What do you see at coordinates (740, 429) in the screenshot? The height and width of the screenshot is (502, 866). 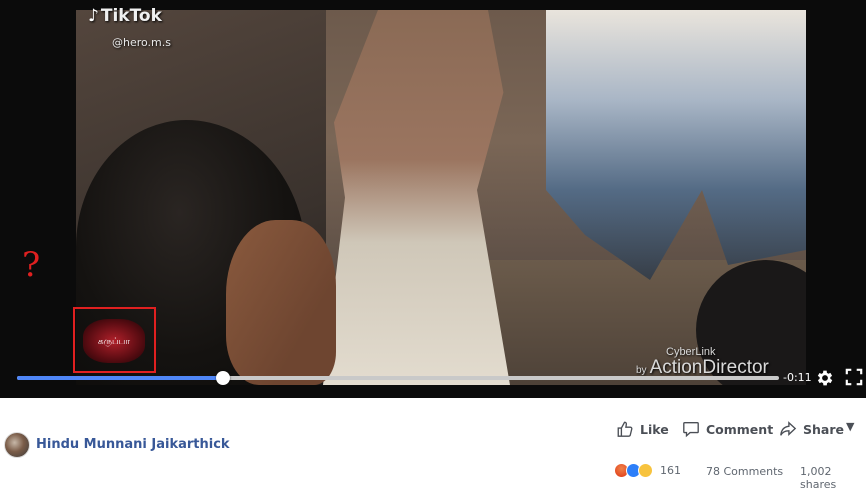 I see `comment-label: Comment` at bounding box center [740, 429].